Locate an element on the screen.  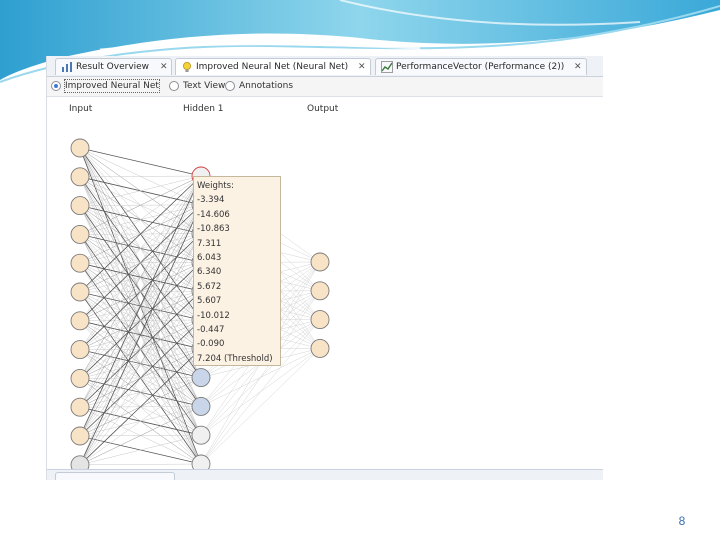
tab-label: PerformanceVector (Performance (2)) is located at coordinates (480, 67).